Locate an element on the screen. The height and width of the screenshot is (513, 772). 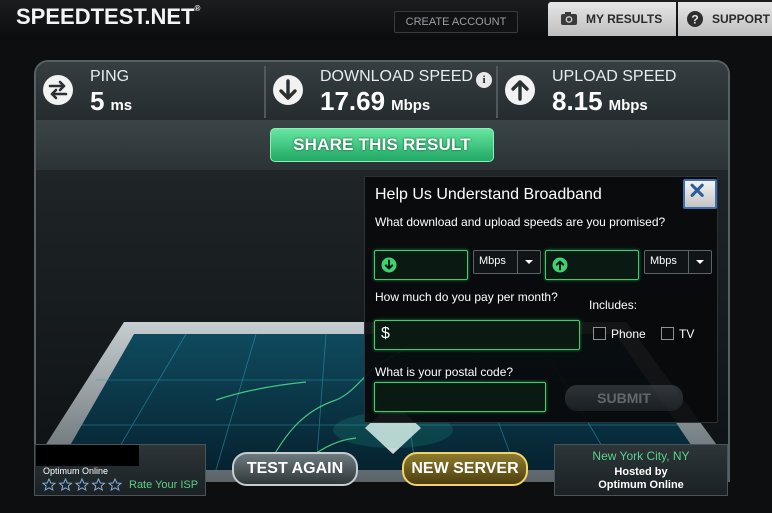
info-icon: i is located at coordinates (484, 80).